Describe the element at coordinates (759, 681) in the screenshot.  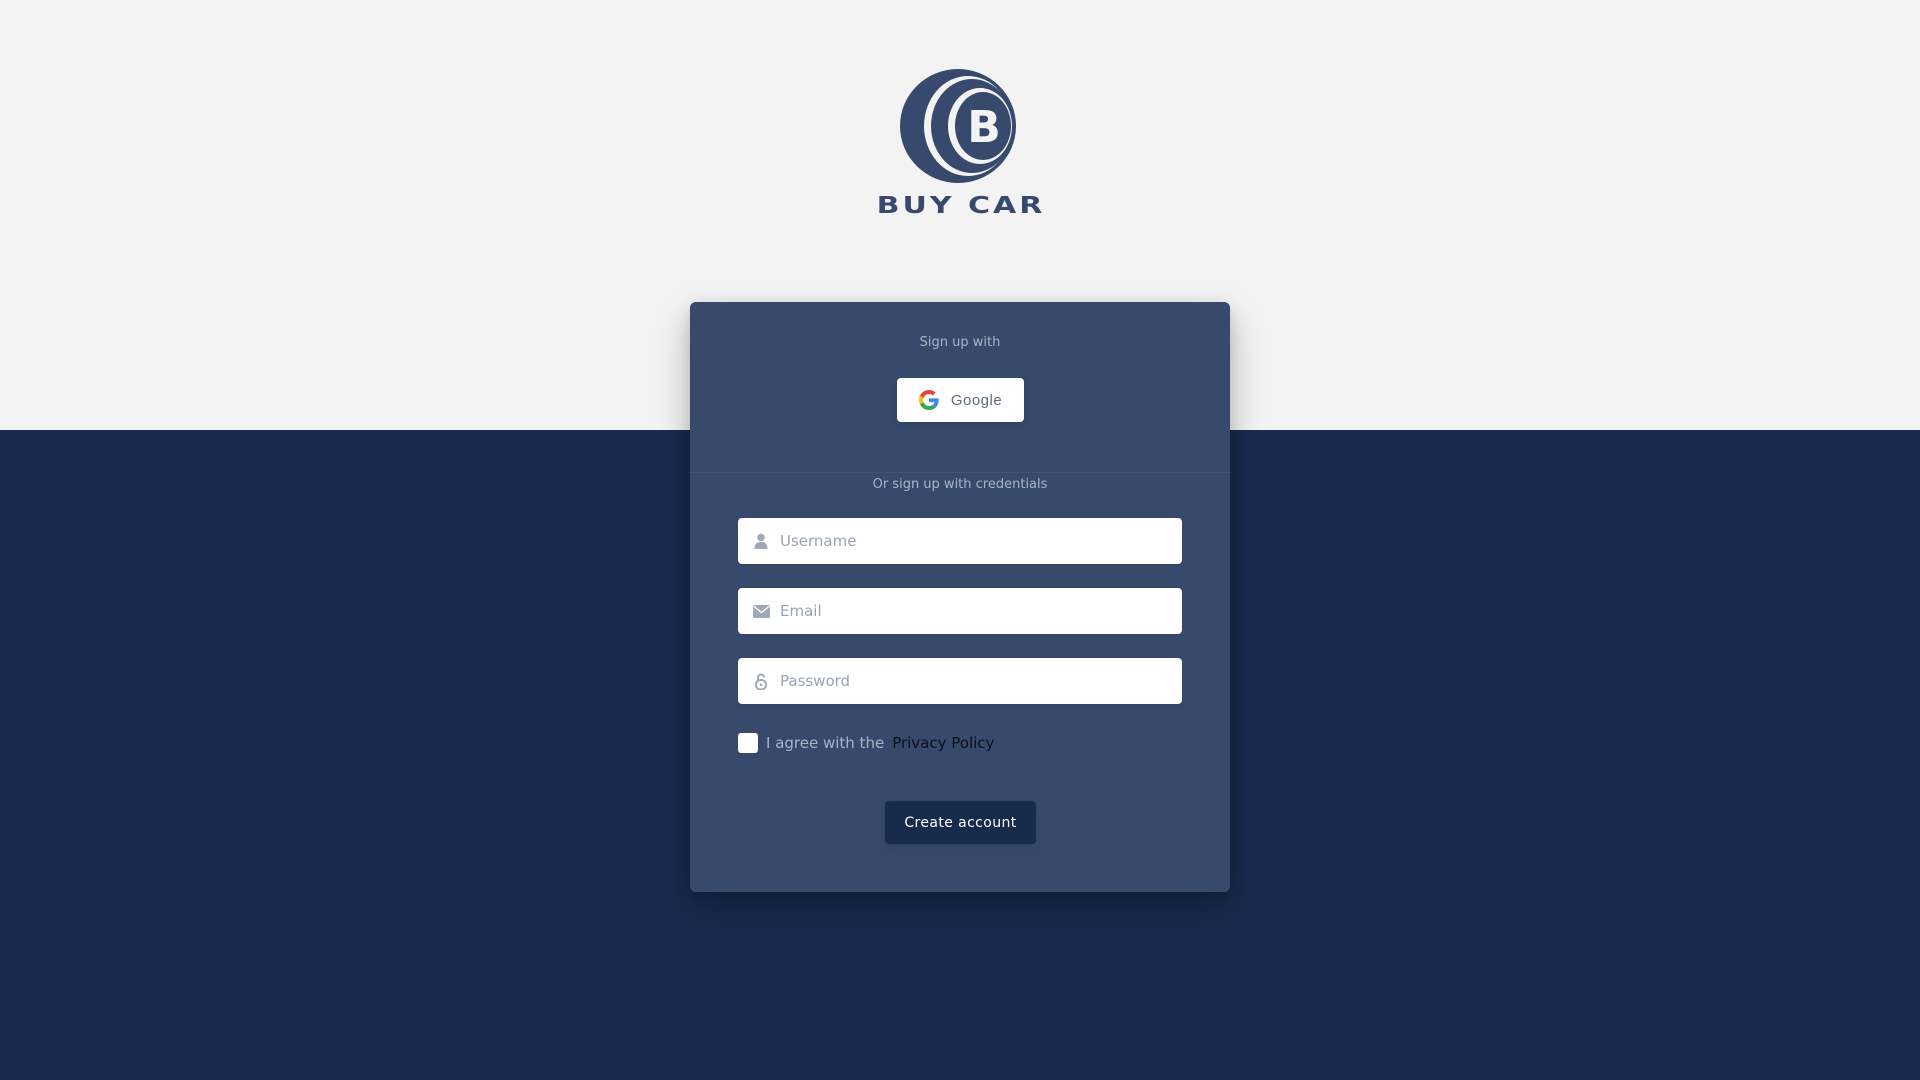
I see `lock-icon` at that location.